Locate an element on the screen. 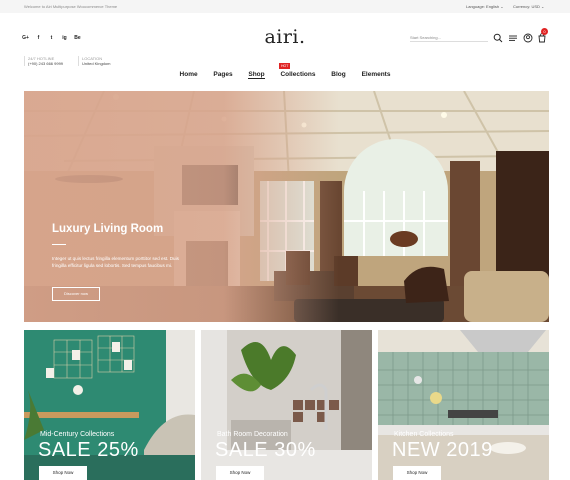  tile-sale-text: SALE 30% is located at coordinates (265, 450).